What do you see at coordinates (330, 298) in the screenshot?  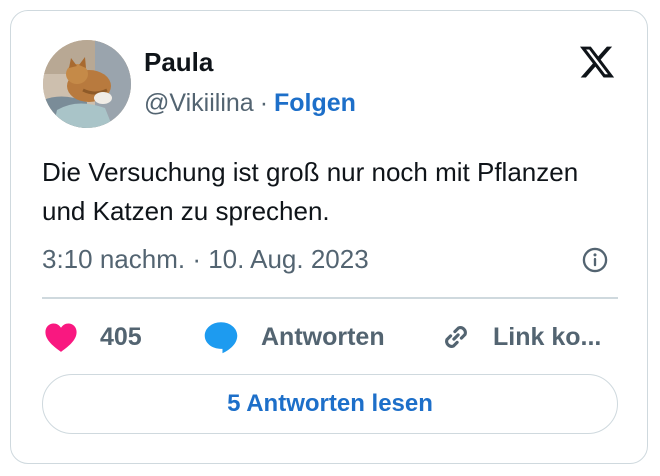 I see `divider` at bounding box center [330, 298].